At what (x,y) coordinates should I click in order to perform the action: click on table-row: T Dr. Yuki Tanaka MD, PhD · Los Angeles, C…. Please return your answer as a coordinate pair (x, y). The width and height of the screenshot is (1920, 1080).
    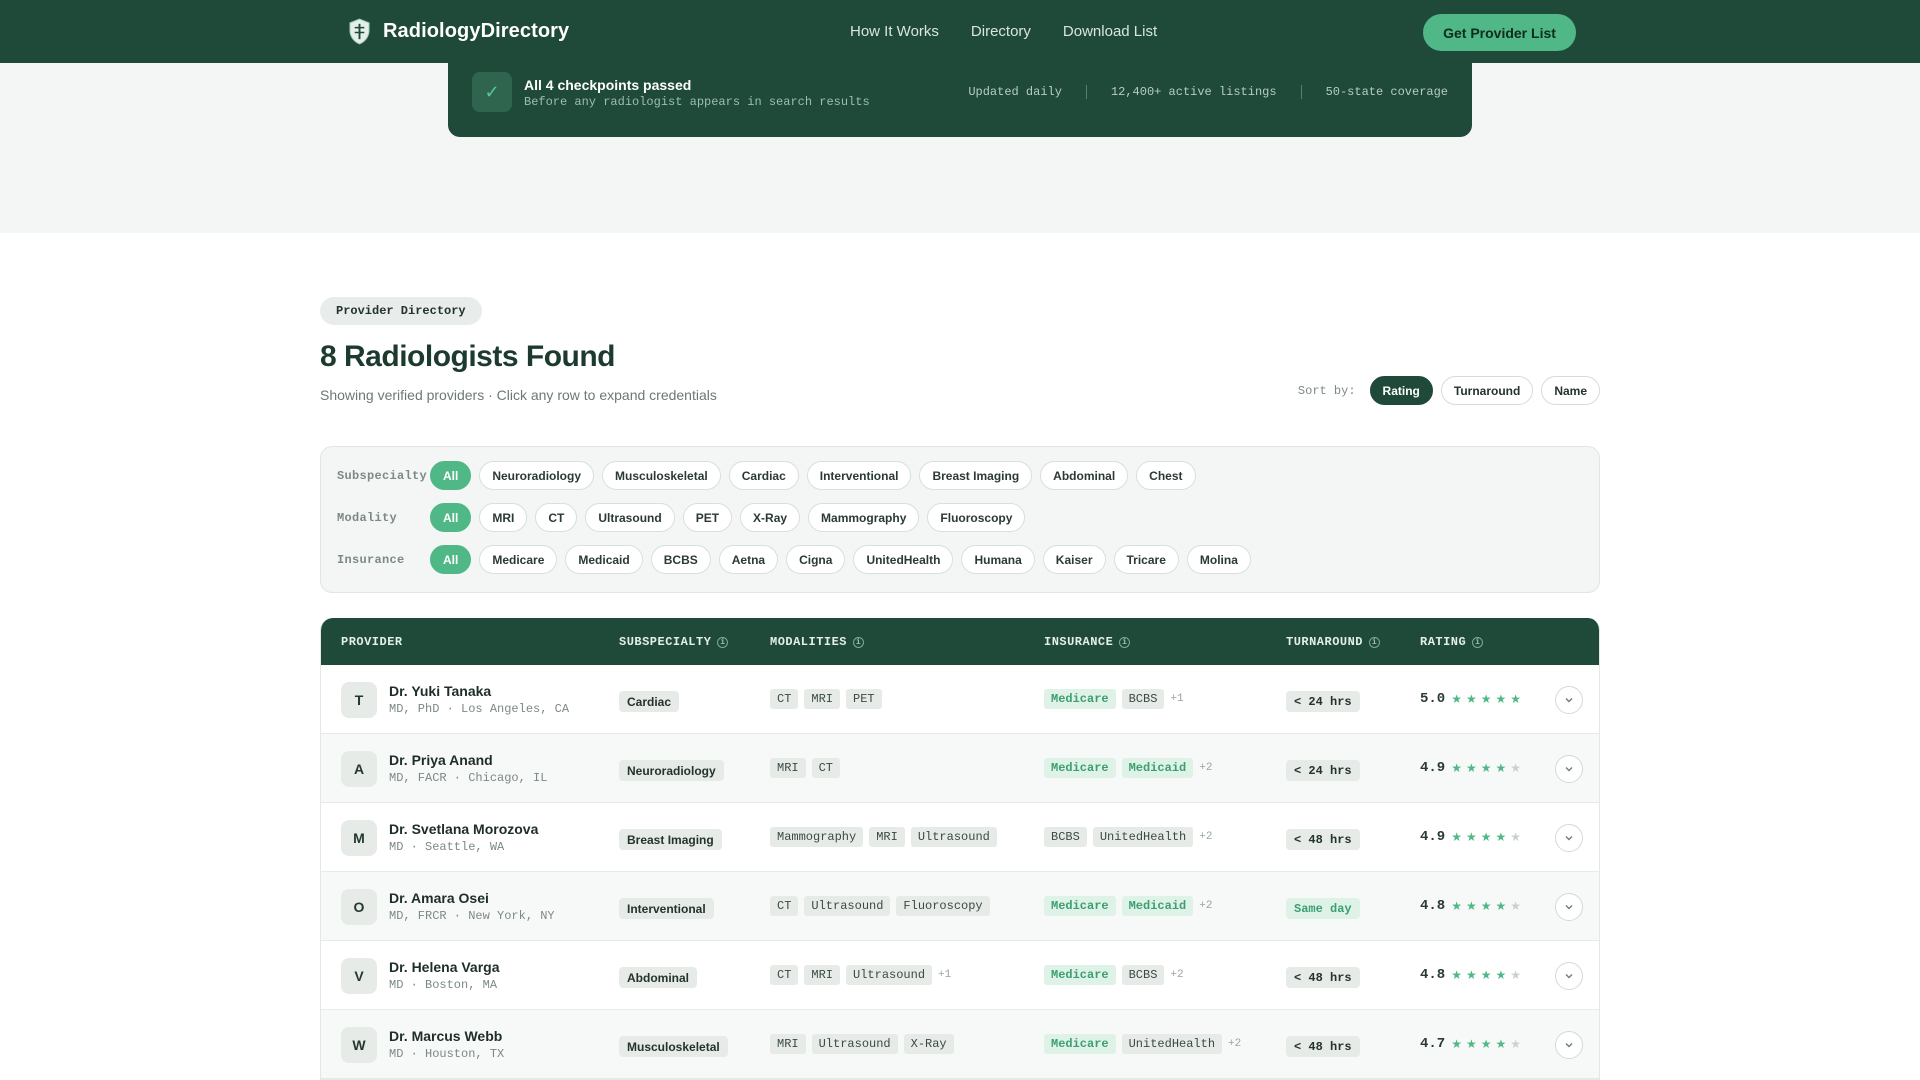
    Looking at the image, I should click on (960, 699).